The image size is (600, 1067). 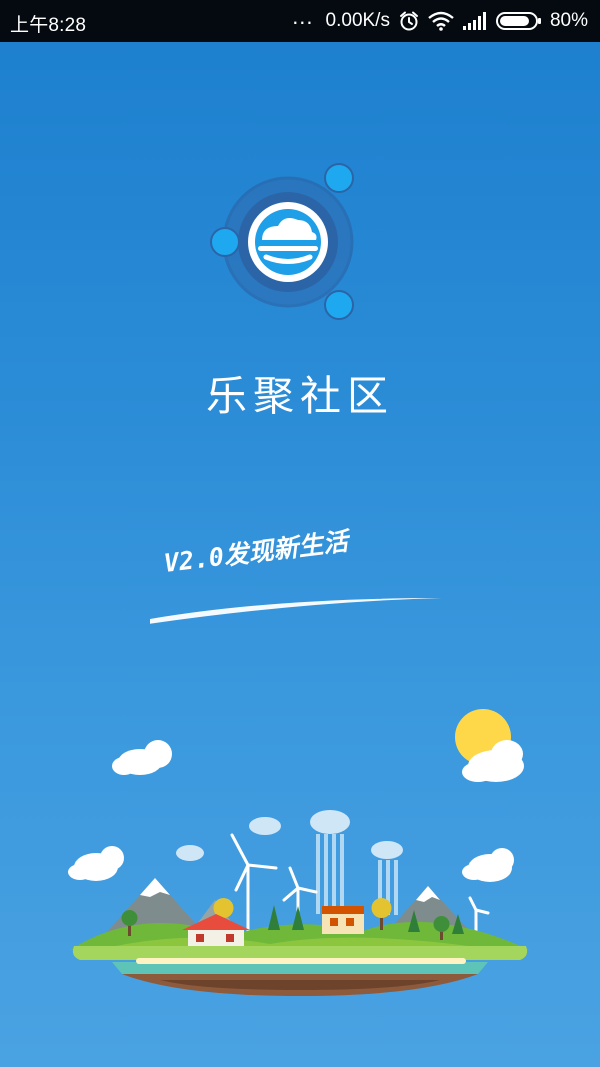 What do you see at coordinates (357, 20) in the screenshot?
I see `network-speed: 0.00K/s` at bounding box center [357, 20].